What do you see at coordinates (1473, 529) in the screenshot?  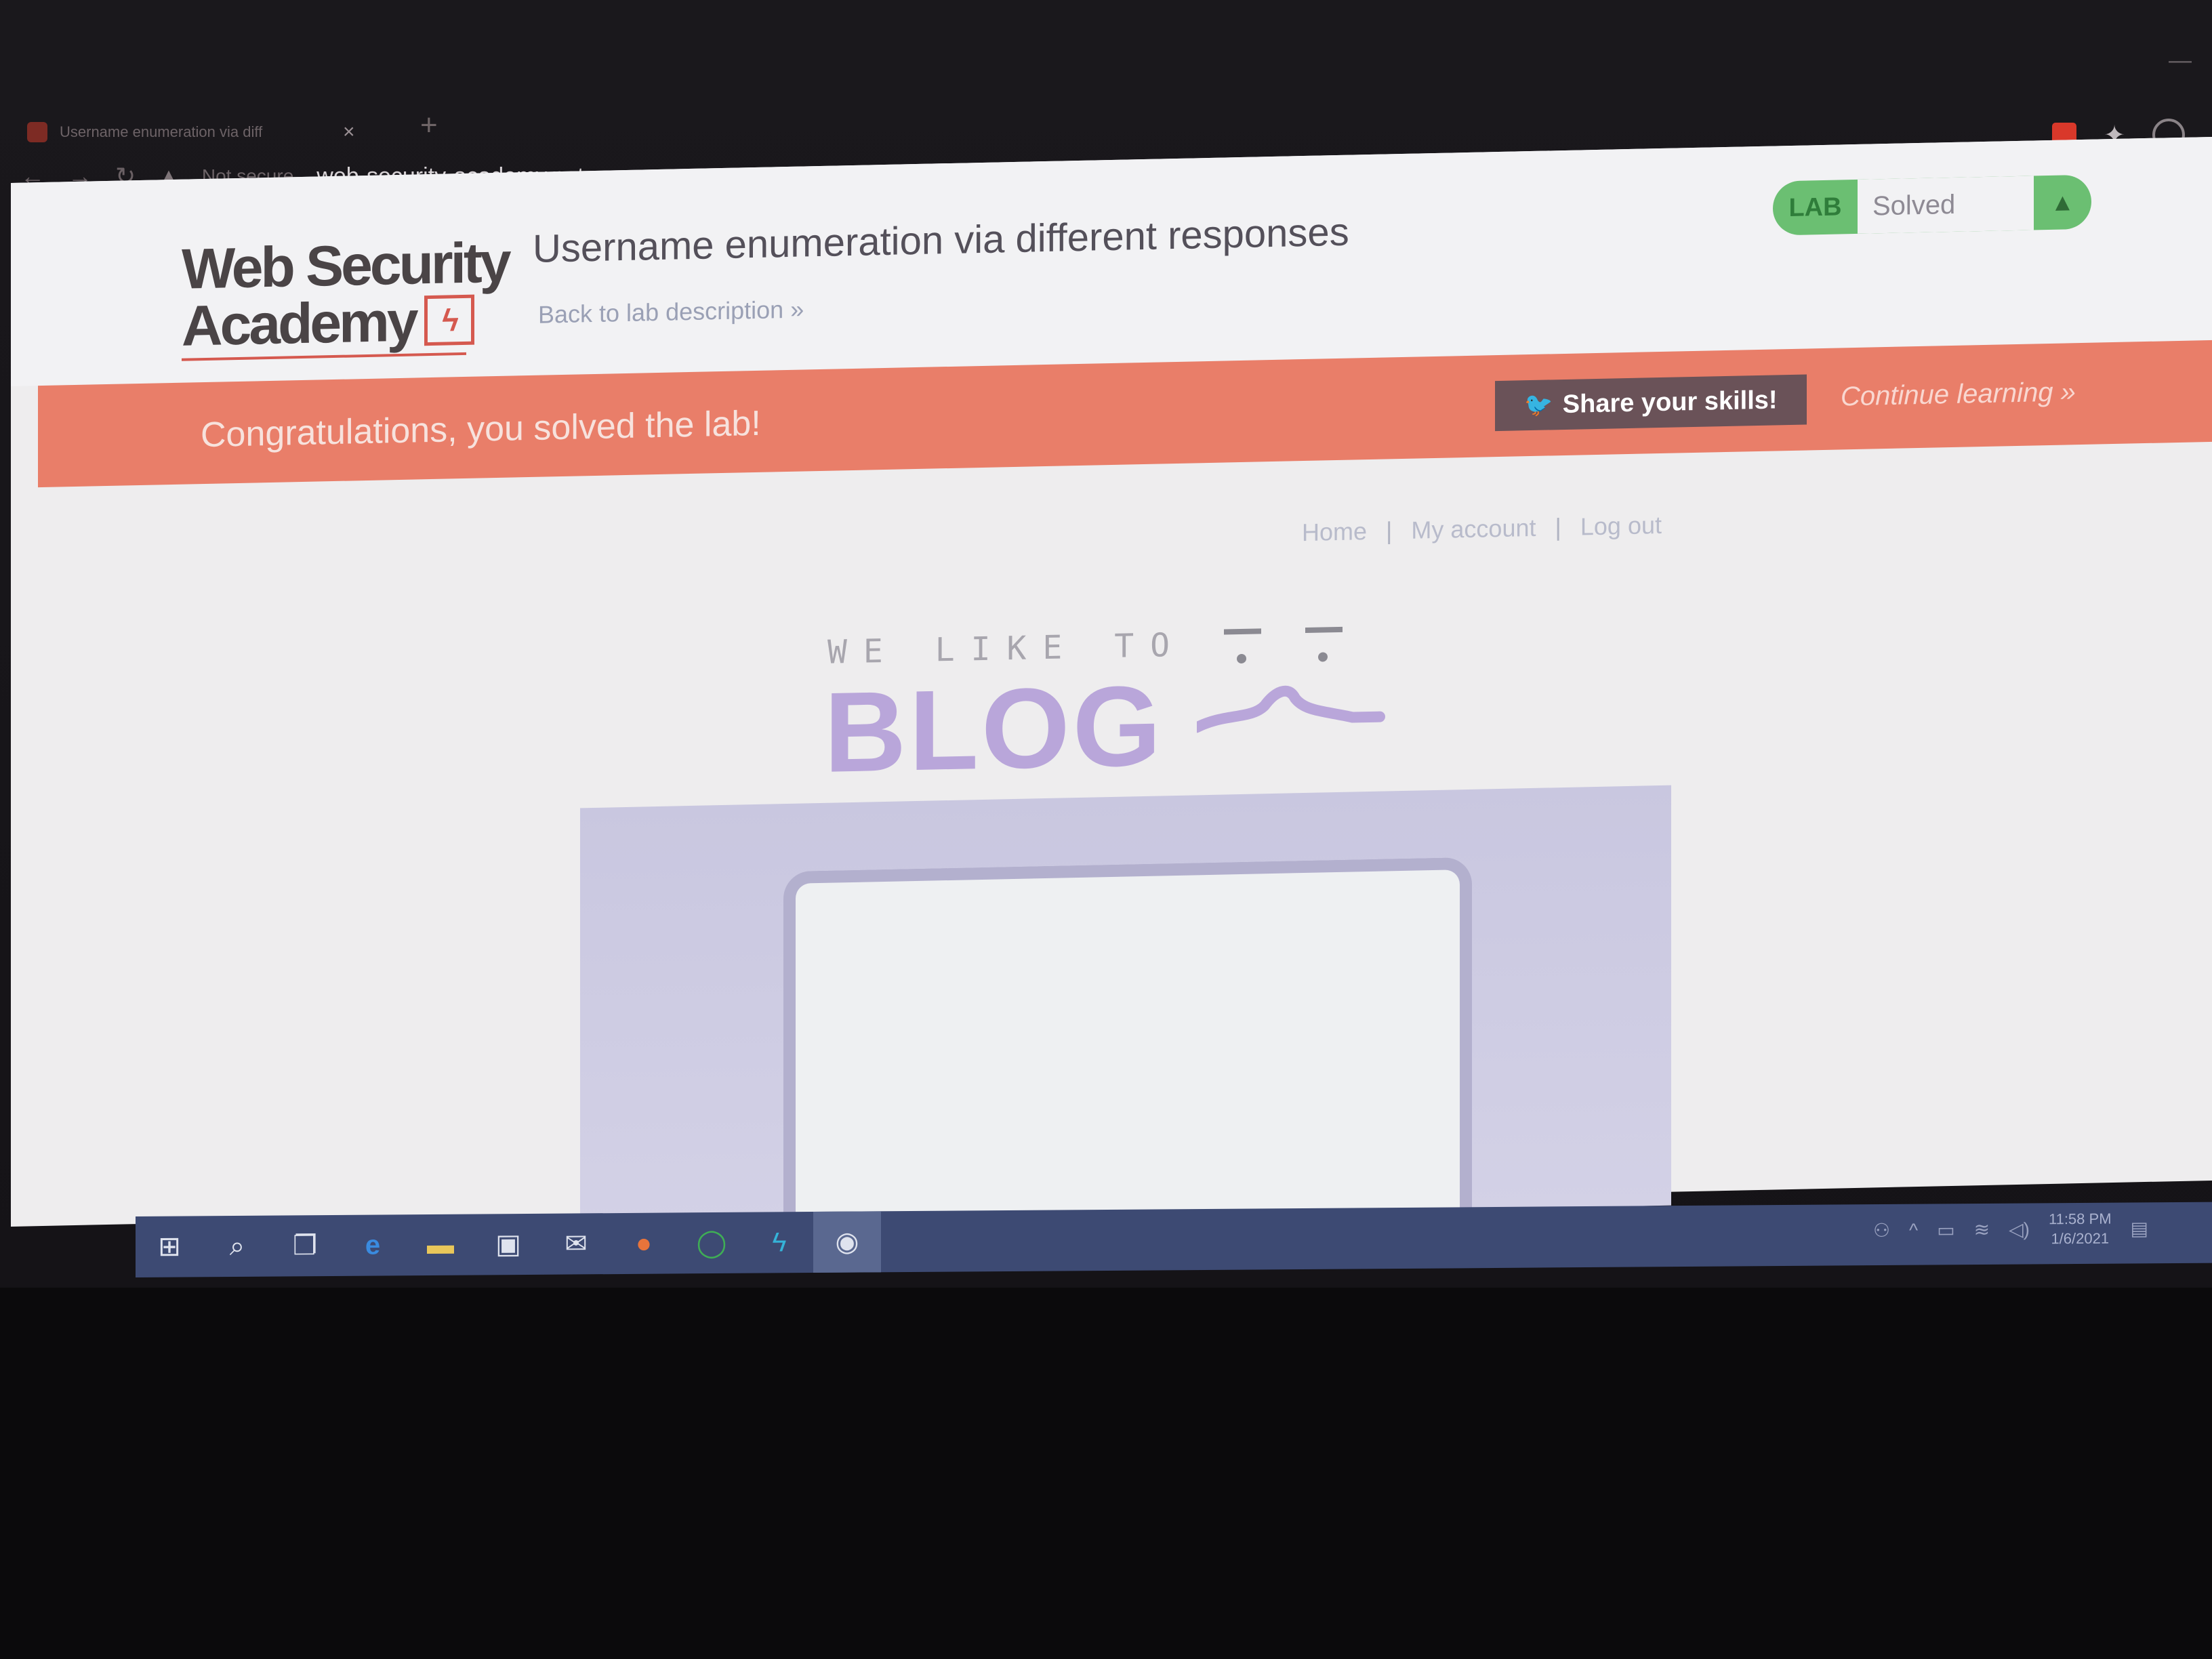 I see `nav-my-account: My account` at bounding box center [1473, 529].